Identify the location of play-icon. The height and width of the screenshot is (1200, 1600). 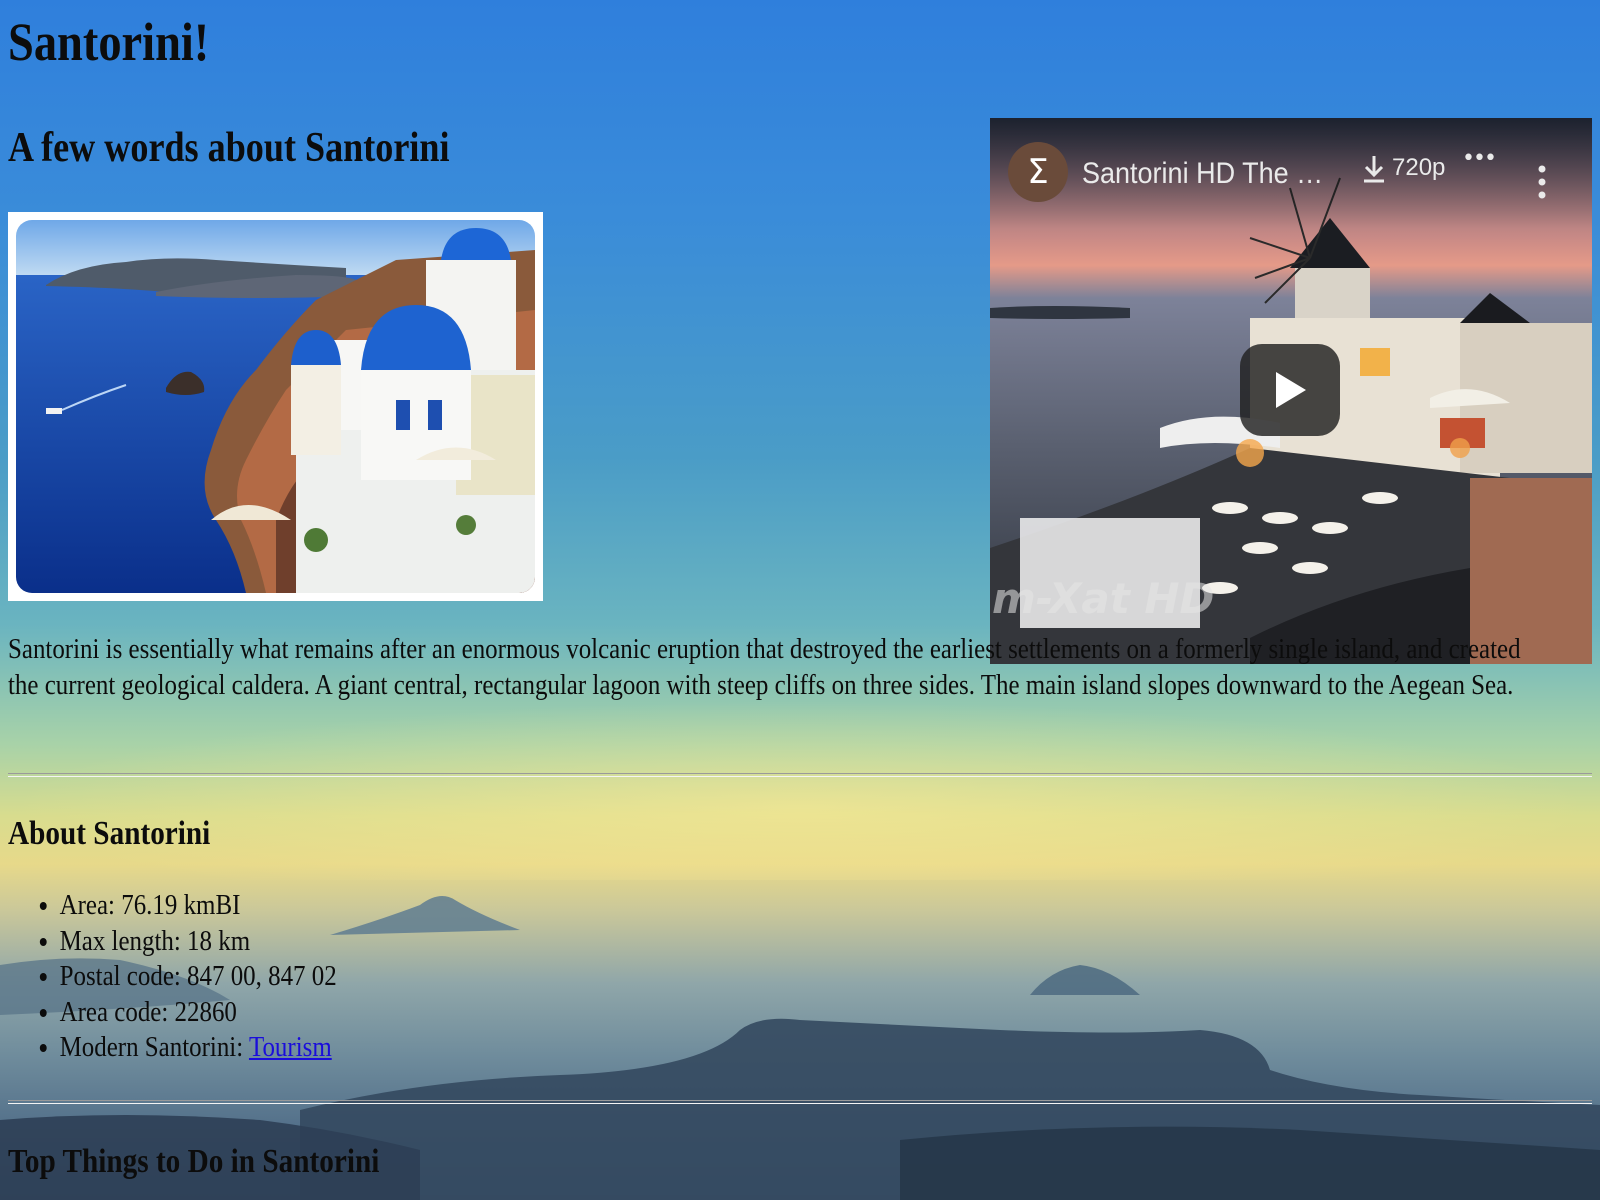
(1291, 390).